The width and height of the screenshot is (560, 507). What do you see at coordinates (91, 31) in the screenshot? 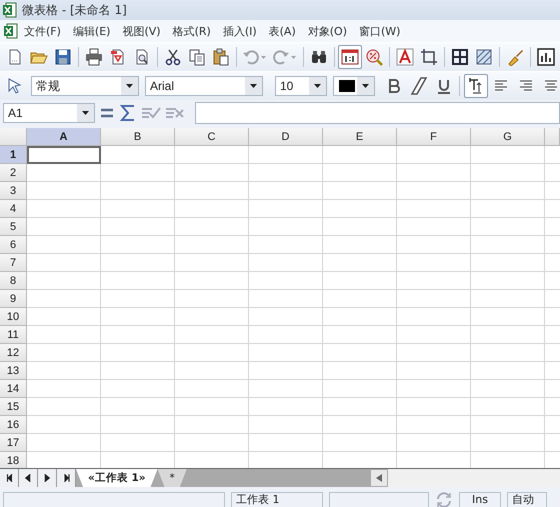
I see `menu-item: 编辑(E)` at bounding box center [91, 31].